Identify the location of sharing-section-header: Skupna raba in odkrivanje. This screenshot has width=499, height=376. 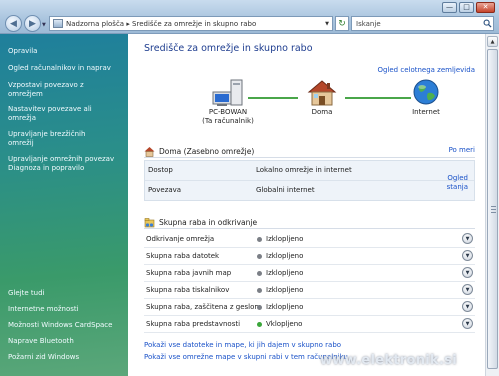
(309, 222).